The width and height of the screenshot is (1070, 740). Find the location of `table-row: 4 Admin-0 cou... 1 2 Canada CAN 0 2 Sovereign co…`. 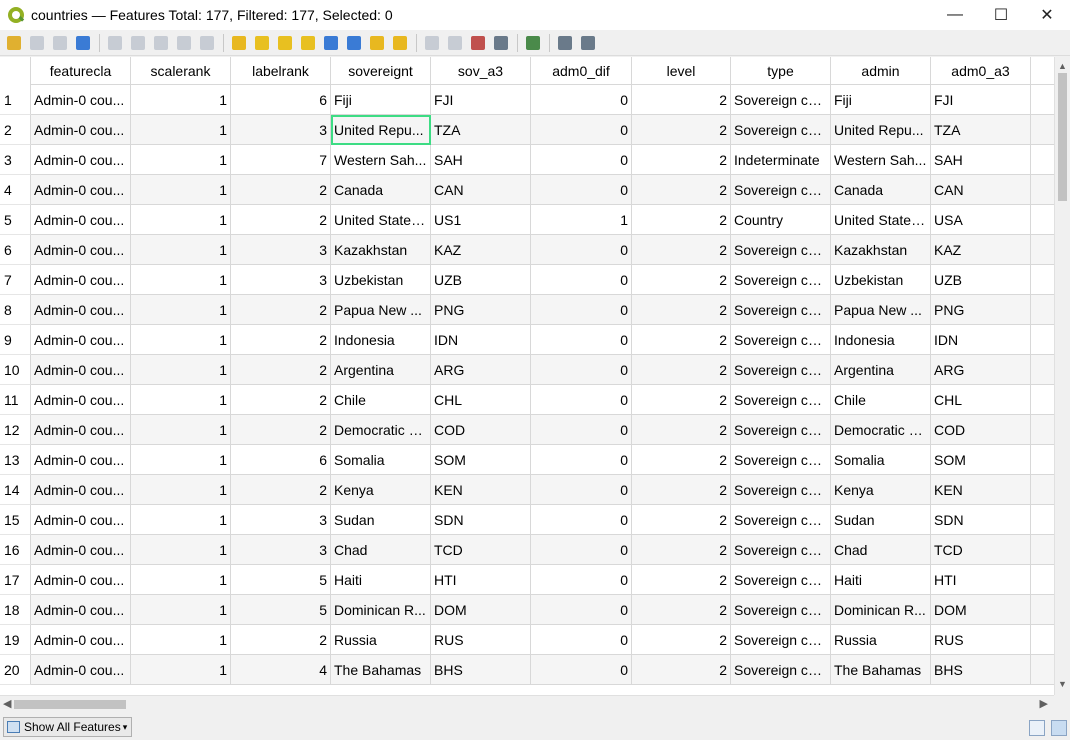

table-row: 4 Admin-0 cou... 1 2 Canada CAN 0 2 Sovereign co… is located at coordinates (535, 190).